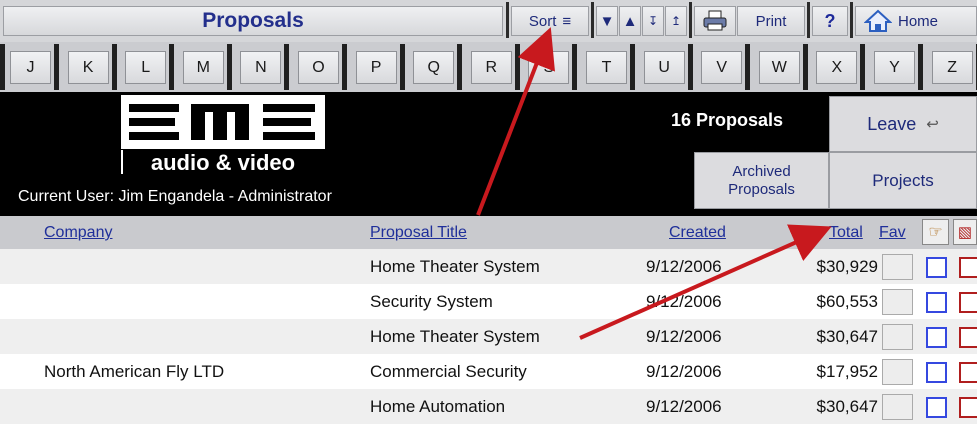 The image size is (977, 425). What do you see at coordinates (515, 121) in the screenshot?
I see `arrow-to-sort` at bounding box center [515, 121].